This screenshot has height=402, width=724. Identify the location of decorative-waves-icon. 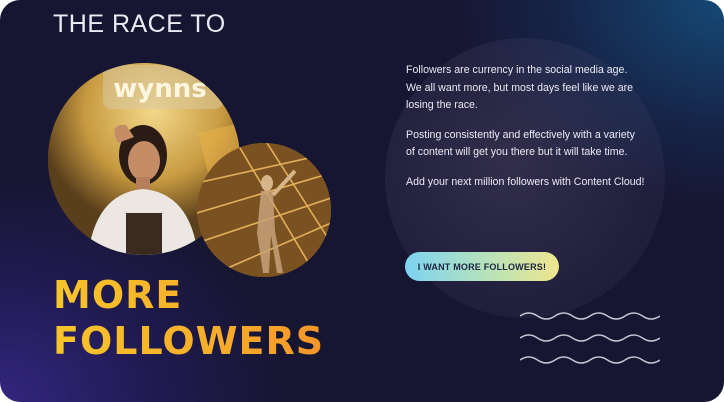
(590, 338).